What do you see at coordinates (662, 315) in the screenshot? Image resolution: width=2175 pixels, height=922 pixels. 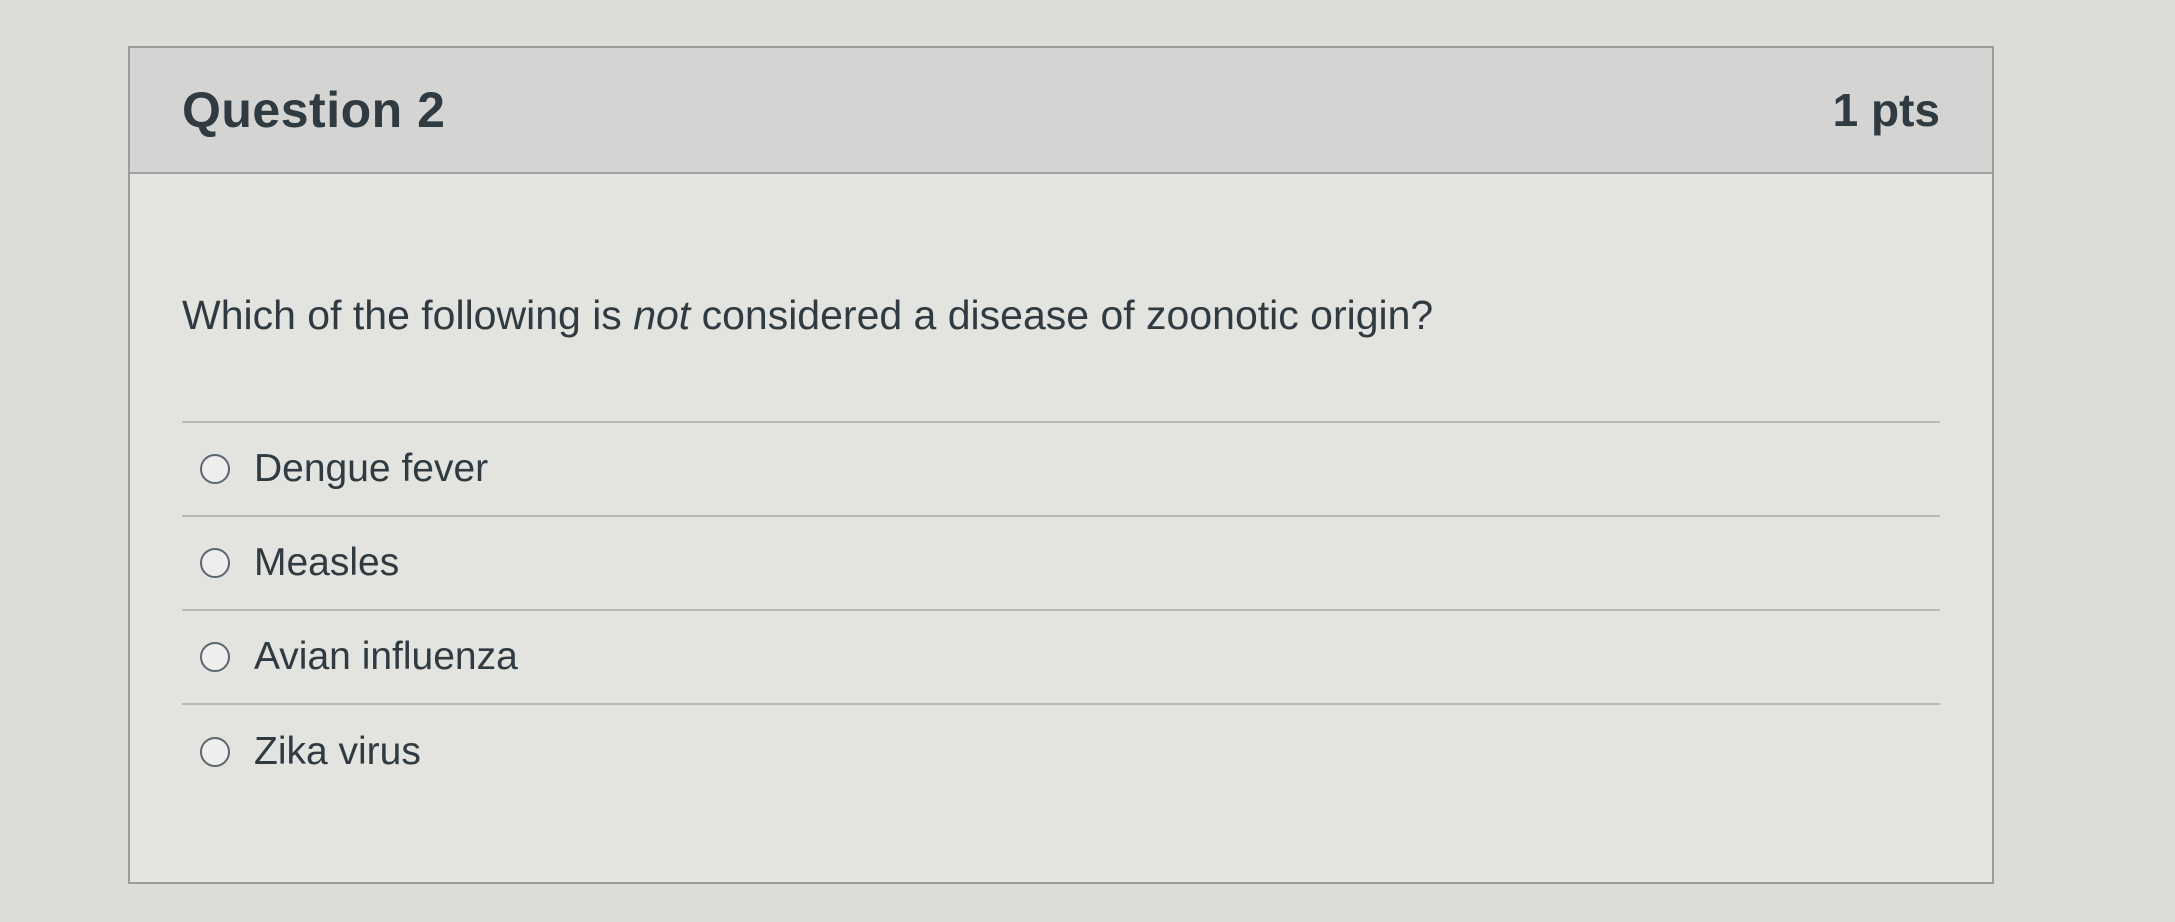 I see `question-text-emphasis: not` at bounding box center [662, 315].